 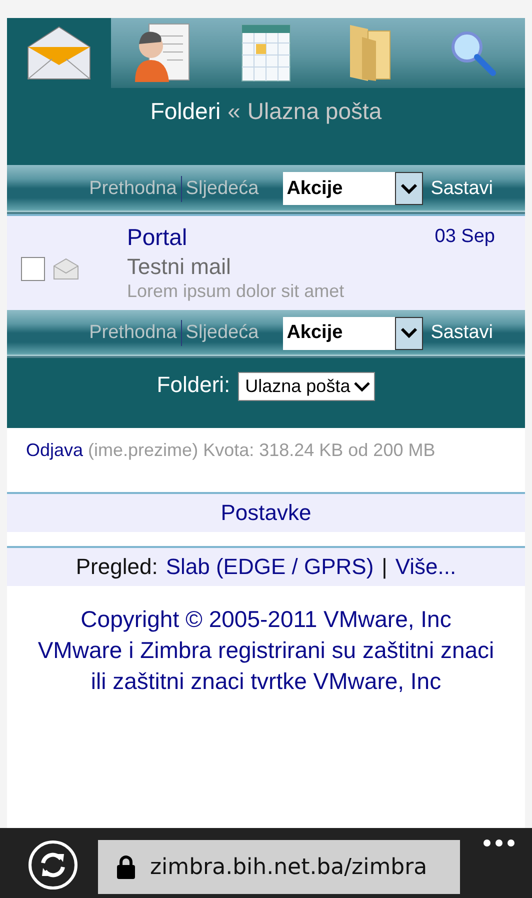 I want to click on search-icon, so click(x=473, y=53).